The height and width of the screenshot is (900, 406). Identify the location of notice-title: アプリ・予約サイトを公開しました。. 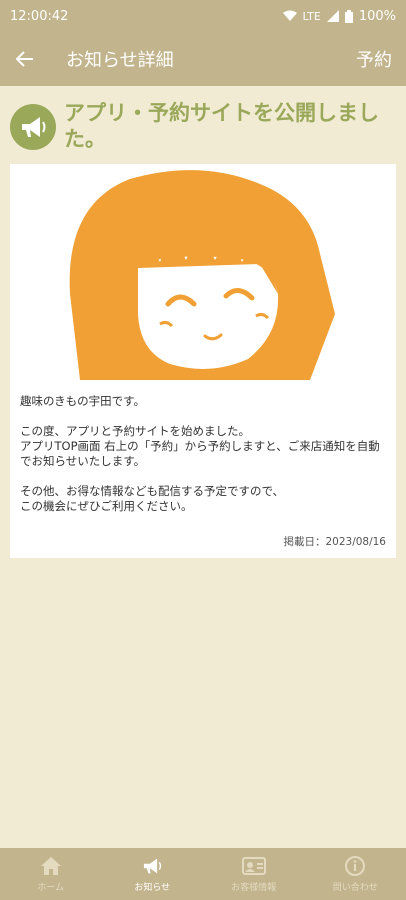
(221, 126).